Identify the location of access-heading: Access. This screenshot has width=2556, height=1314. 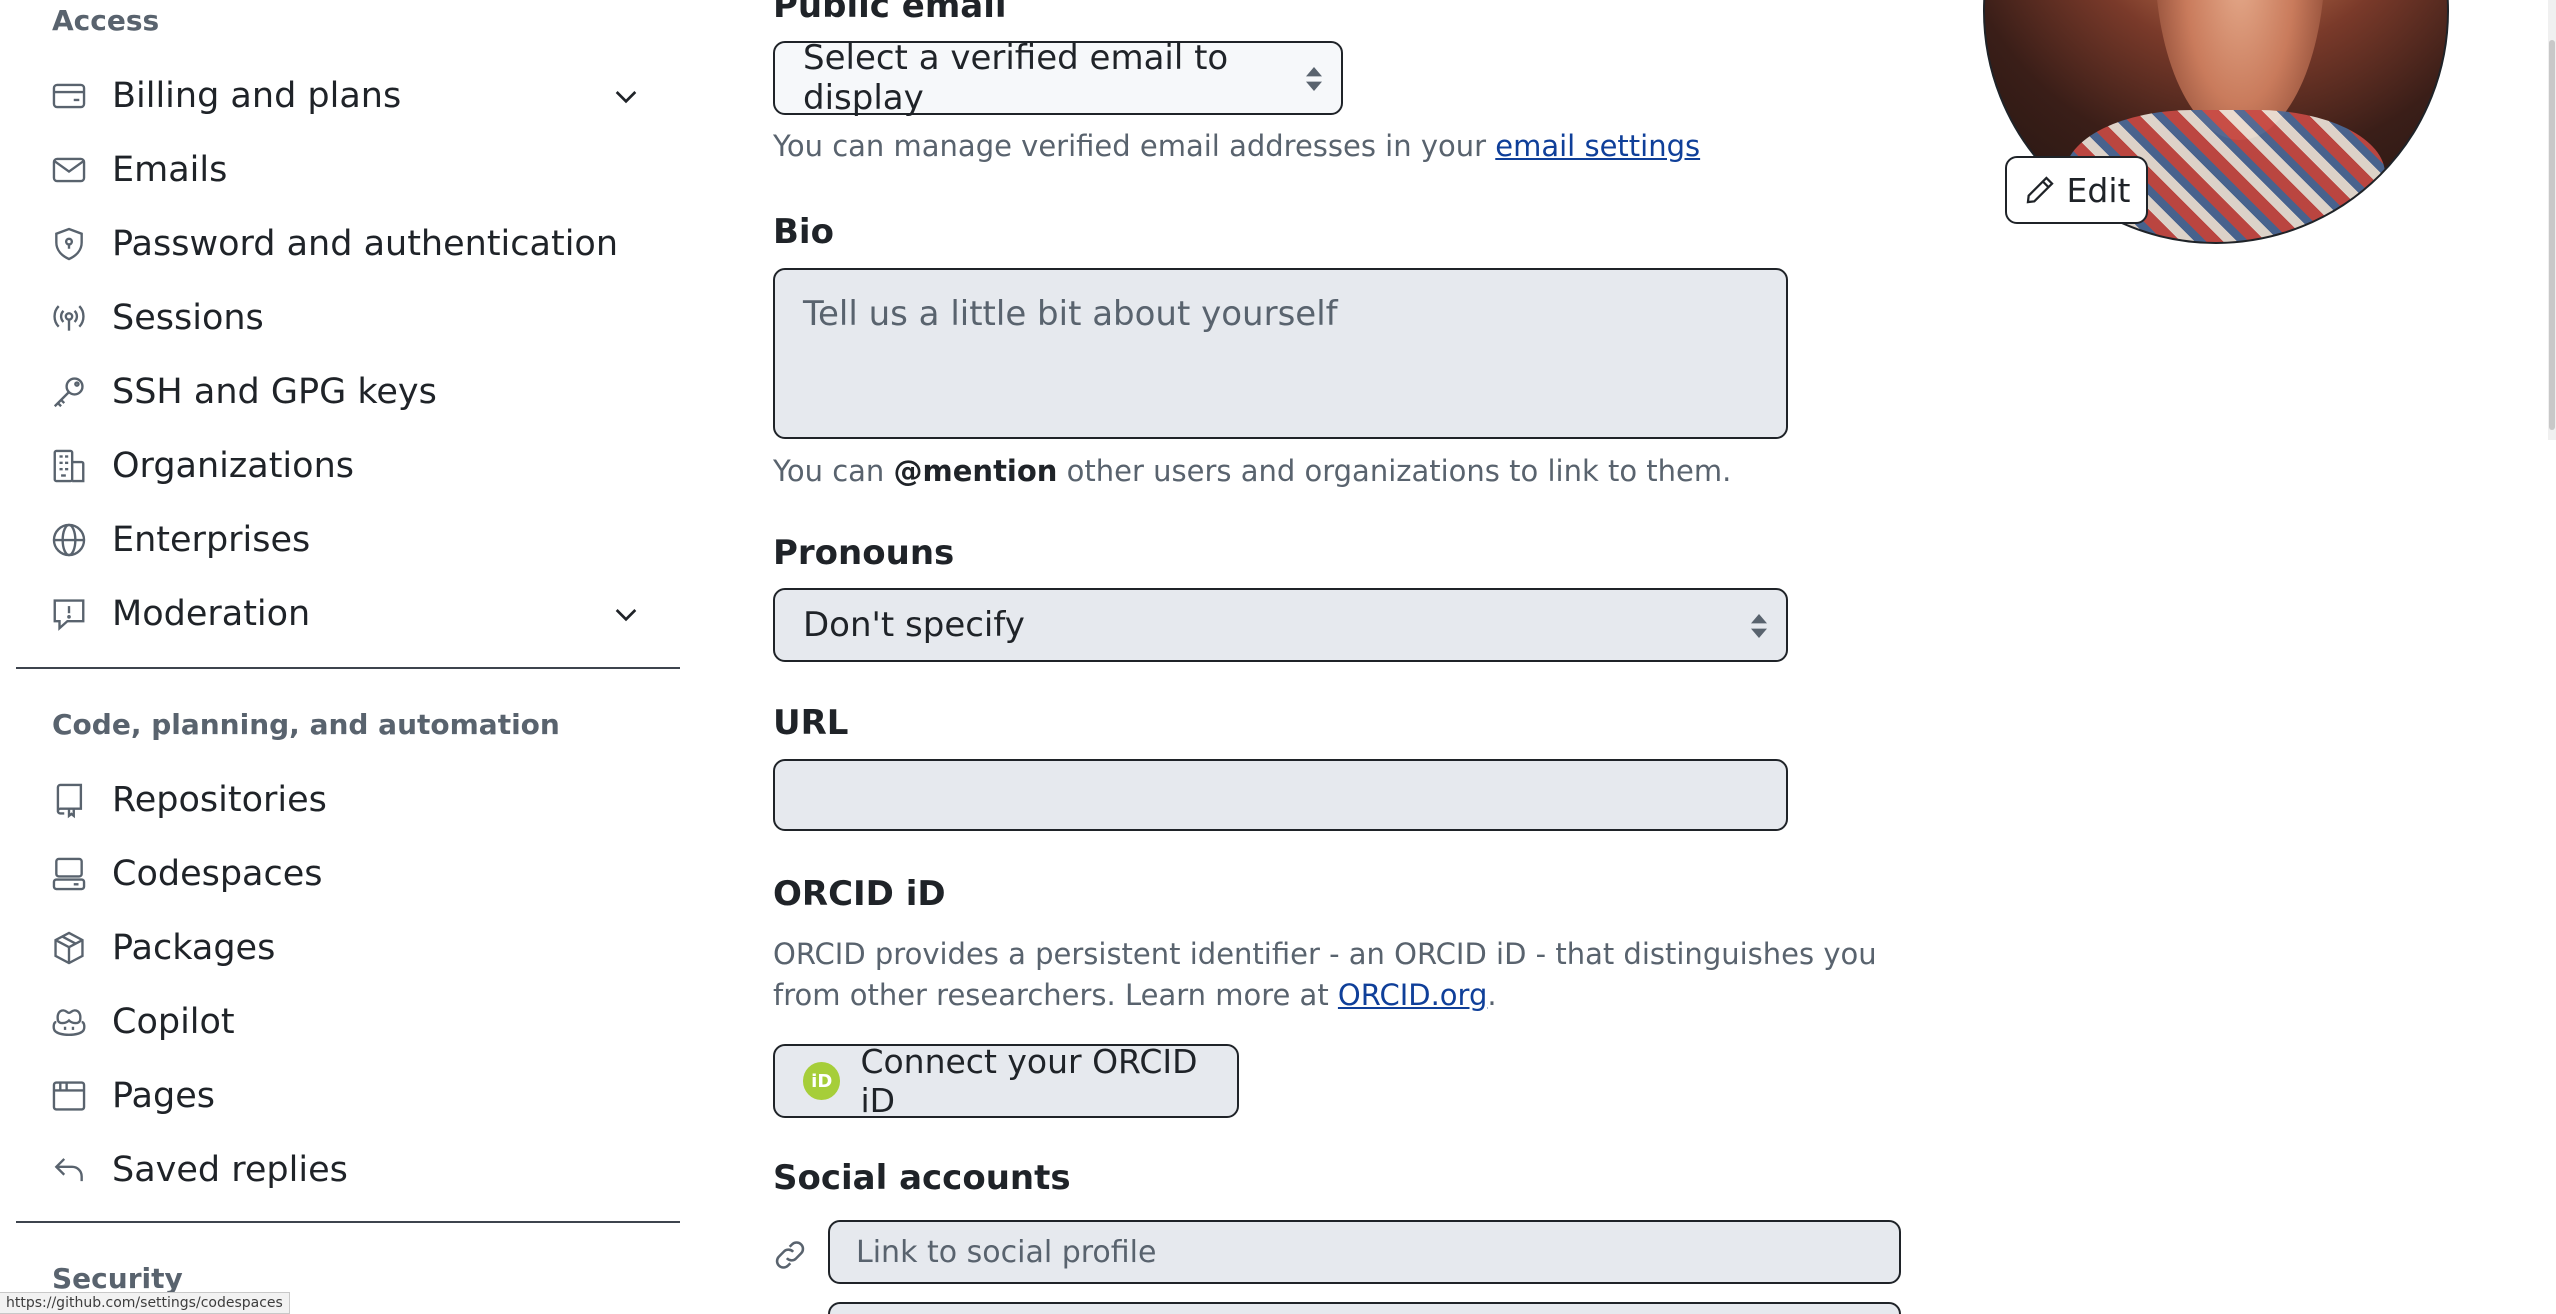
(106, 20).